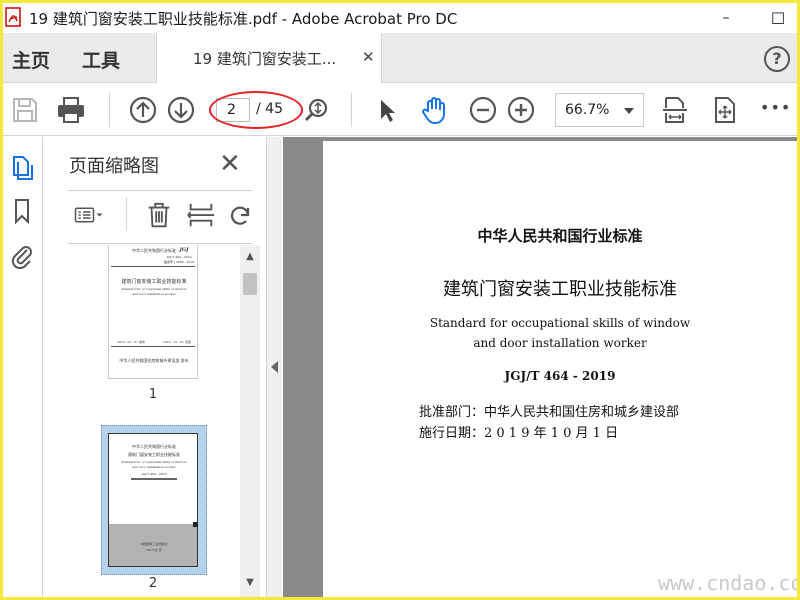 The height and width of the screenshot is (600, 800). Describe the element at coordinates (159, 215) in the screenshot. I see `delete-page-icon` at that location.